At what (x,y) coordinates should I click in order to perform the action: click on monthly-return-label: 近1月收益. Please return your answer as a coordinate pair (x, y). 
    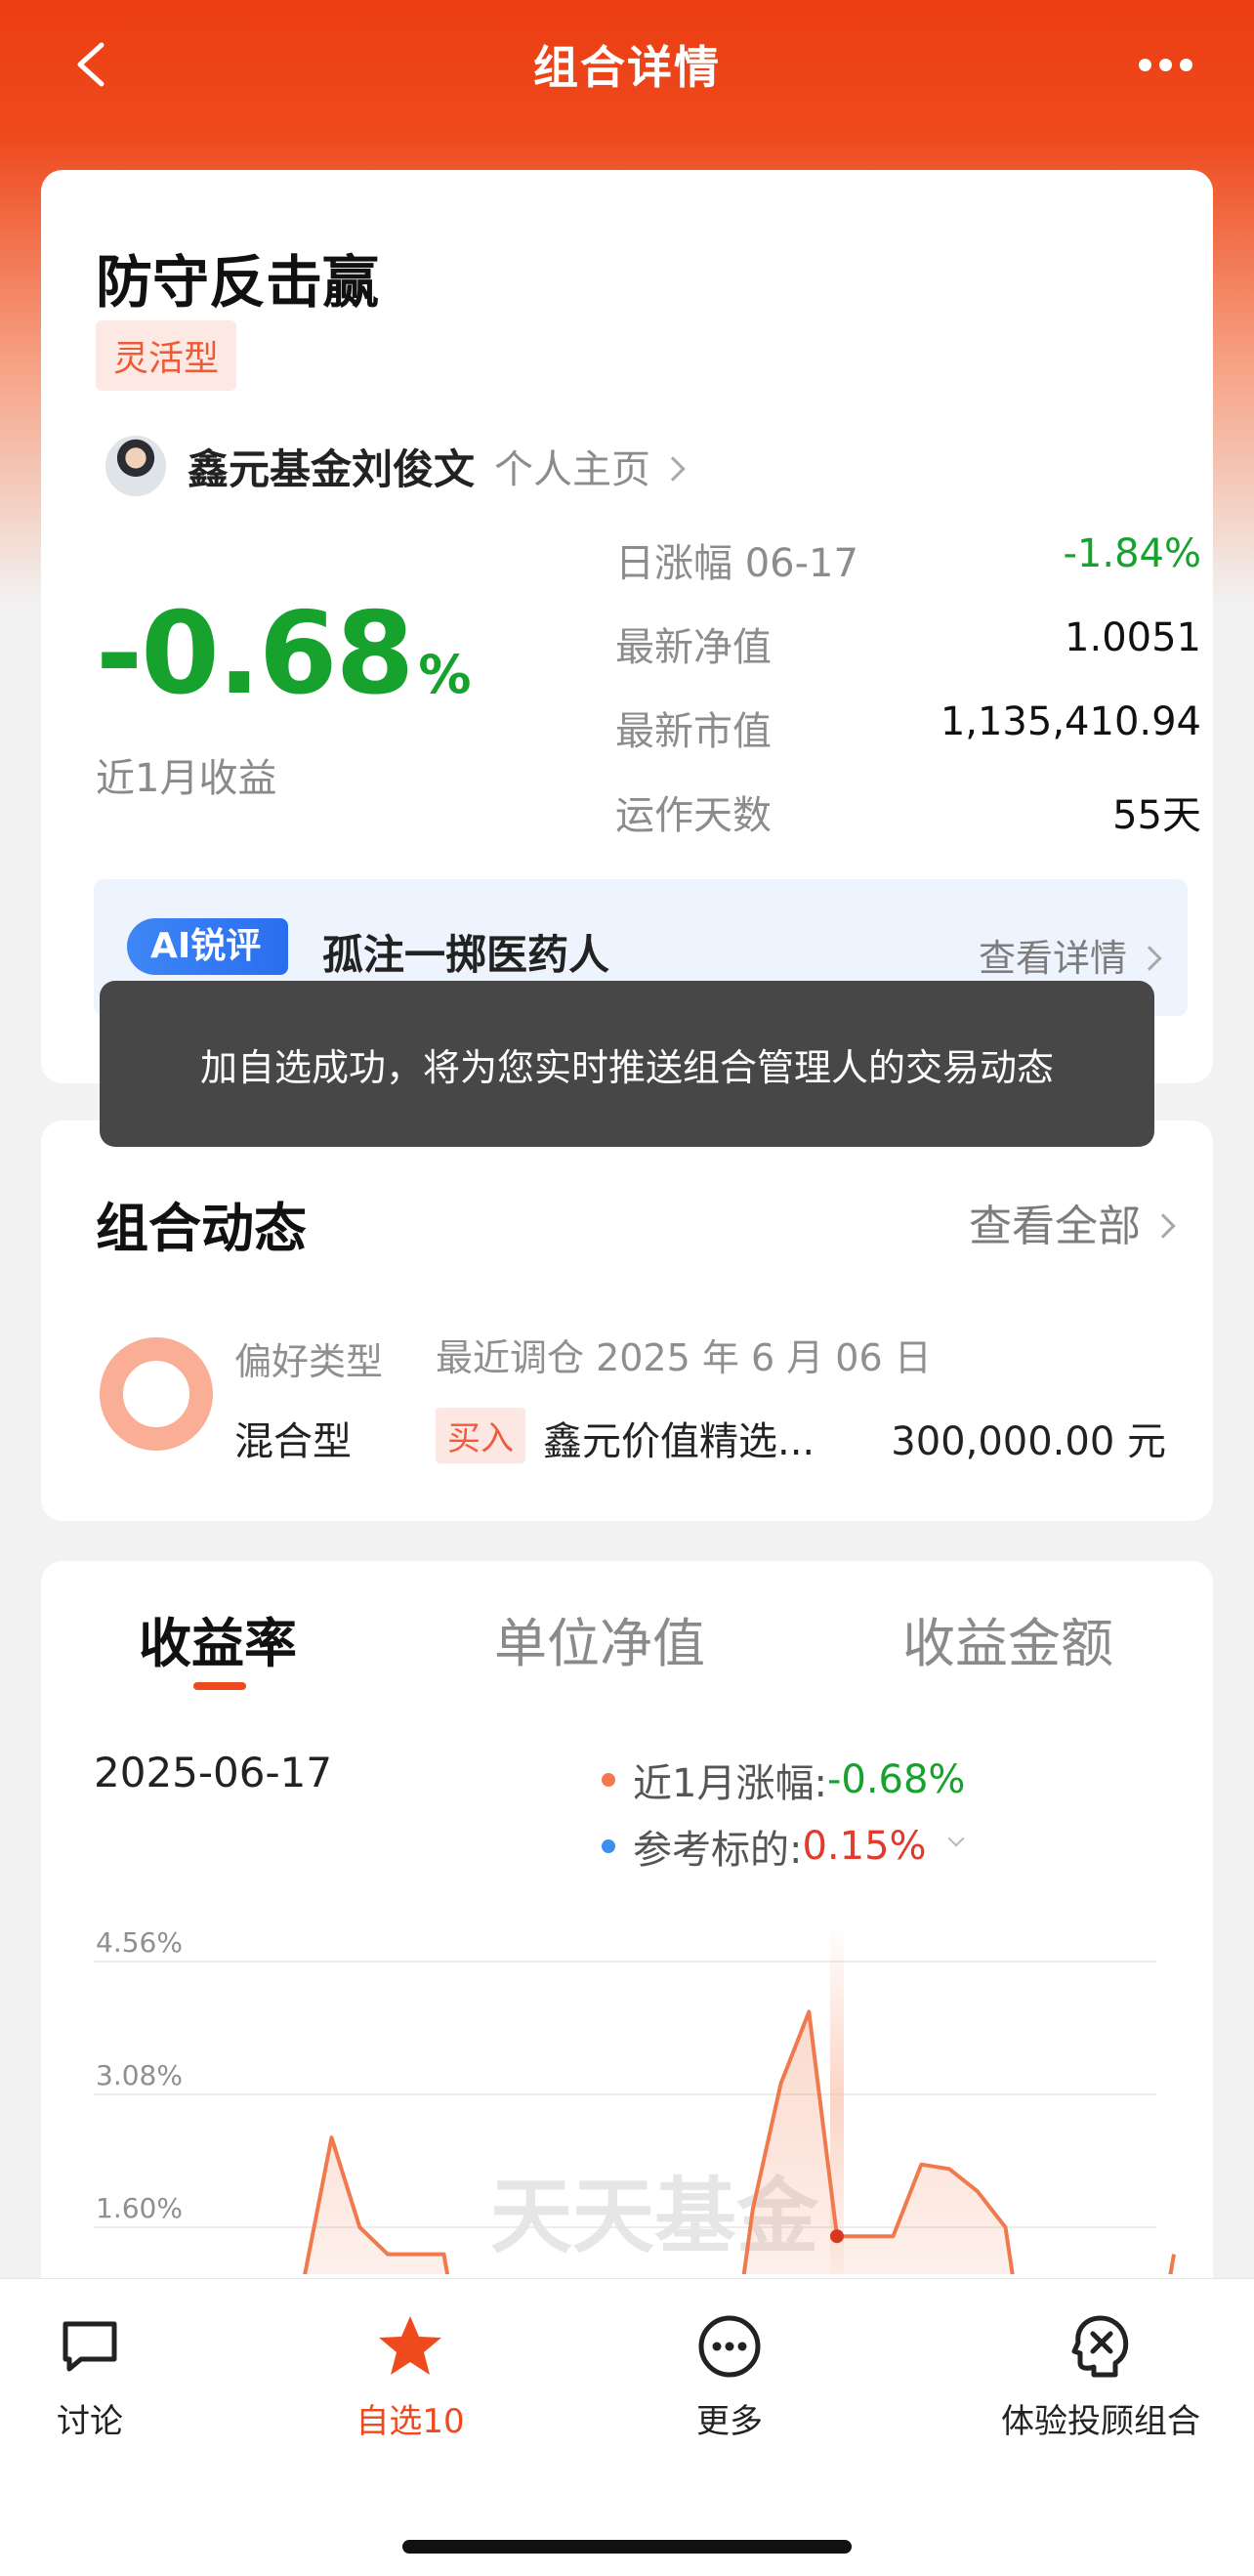
    Looking at the image, I should click on (186, 778).